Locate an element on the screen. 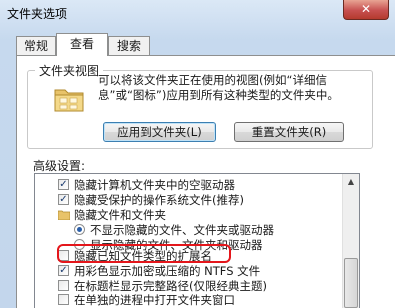  apply-to-folders-button: 应用到文件夹(L) is located at coordinates (159, 132).